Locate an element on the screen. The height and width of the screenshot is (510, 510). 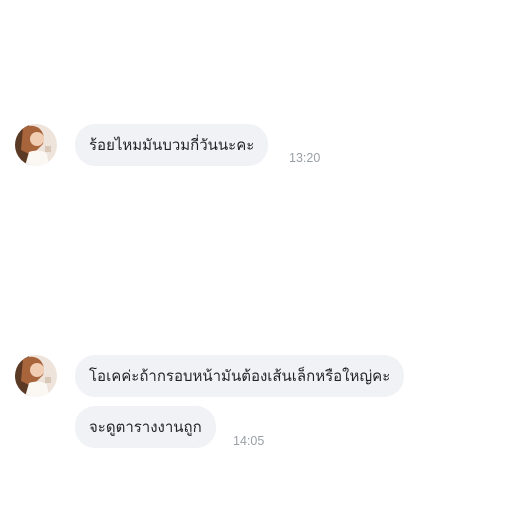
message-timestamp: 14:05 is located at coordinates (249, 441).